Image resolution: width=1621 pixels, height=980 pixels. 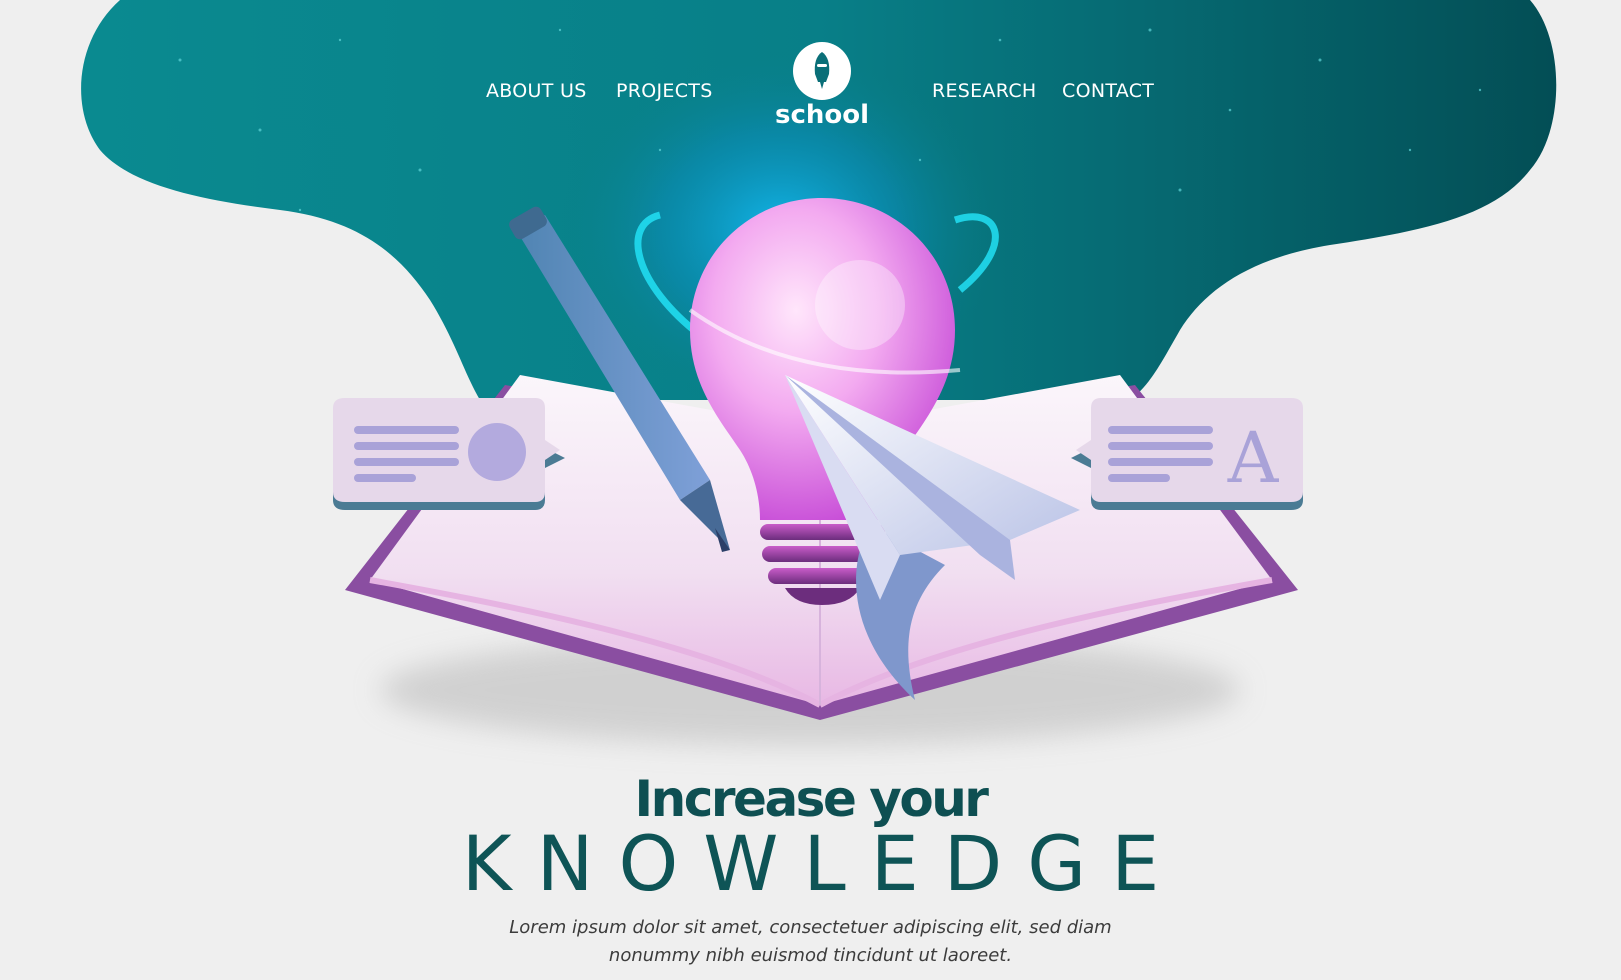 I want to click on nav-about-us: ABOUT US, so click(x=536, y=91).